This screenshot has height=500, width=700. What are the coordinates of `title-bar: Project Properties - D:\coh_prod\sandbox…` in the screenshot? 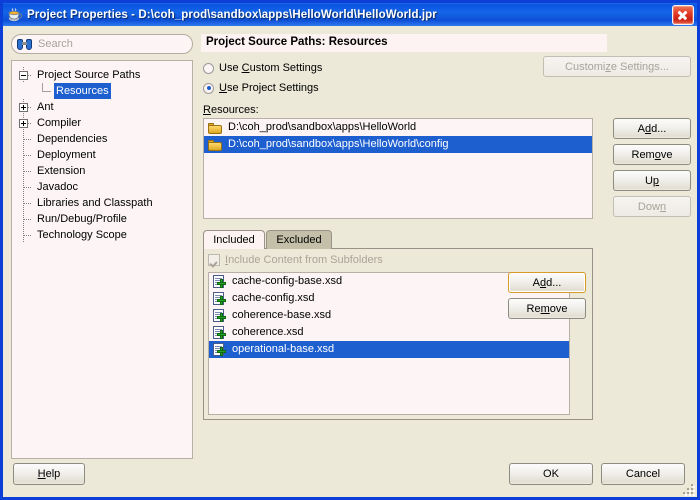 It's located at (350, 14).